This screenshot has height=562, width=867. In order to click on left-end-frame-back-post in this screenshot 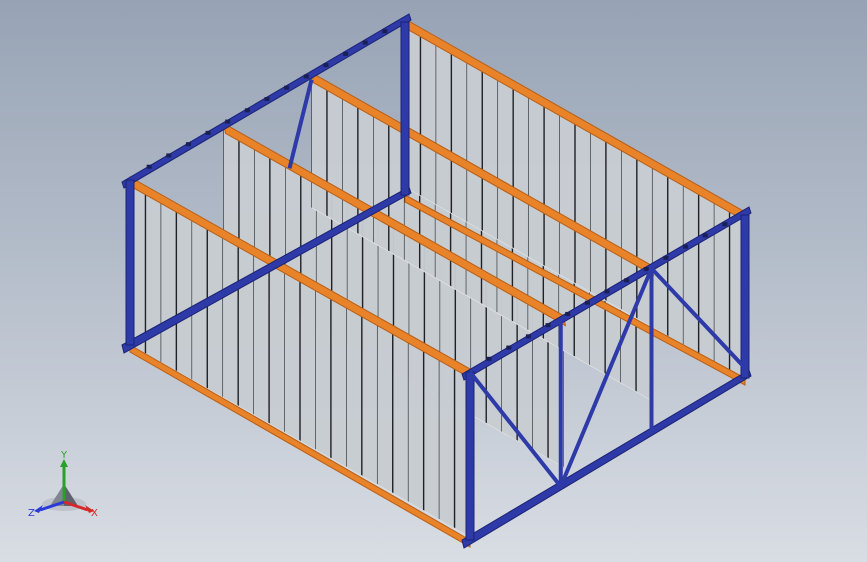, I will do `click(405, 108)`.